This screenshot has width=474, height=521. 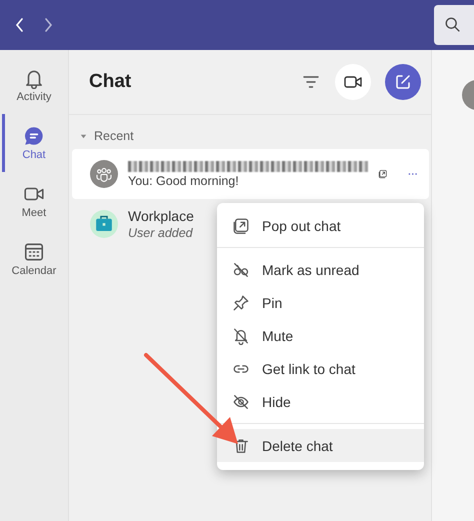 I want to click on panel-title: Chat, so click(x=110, y=82).